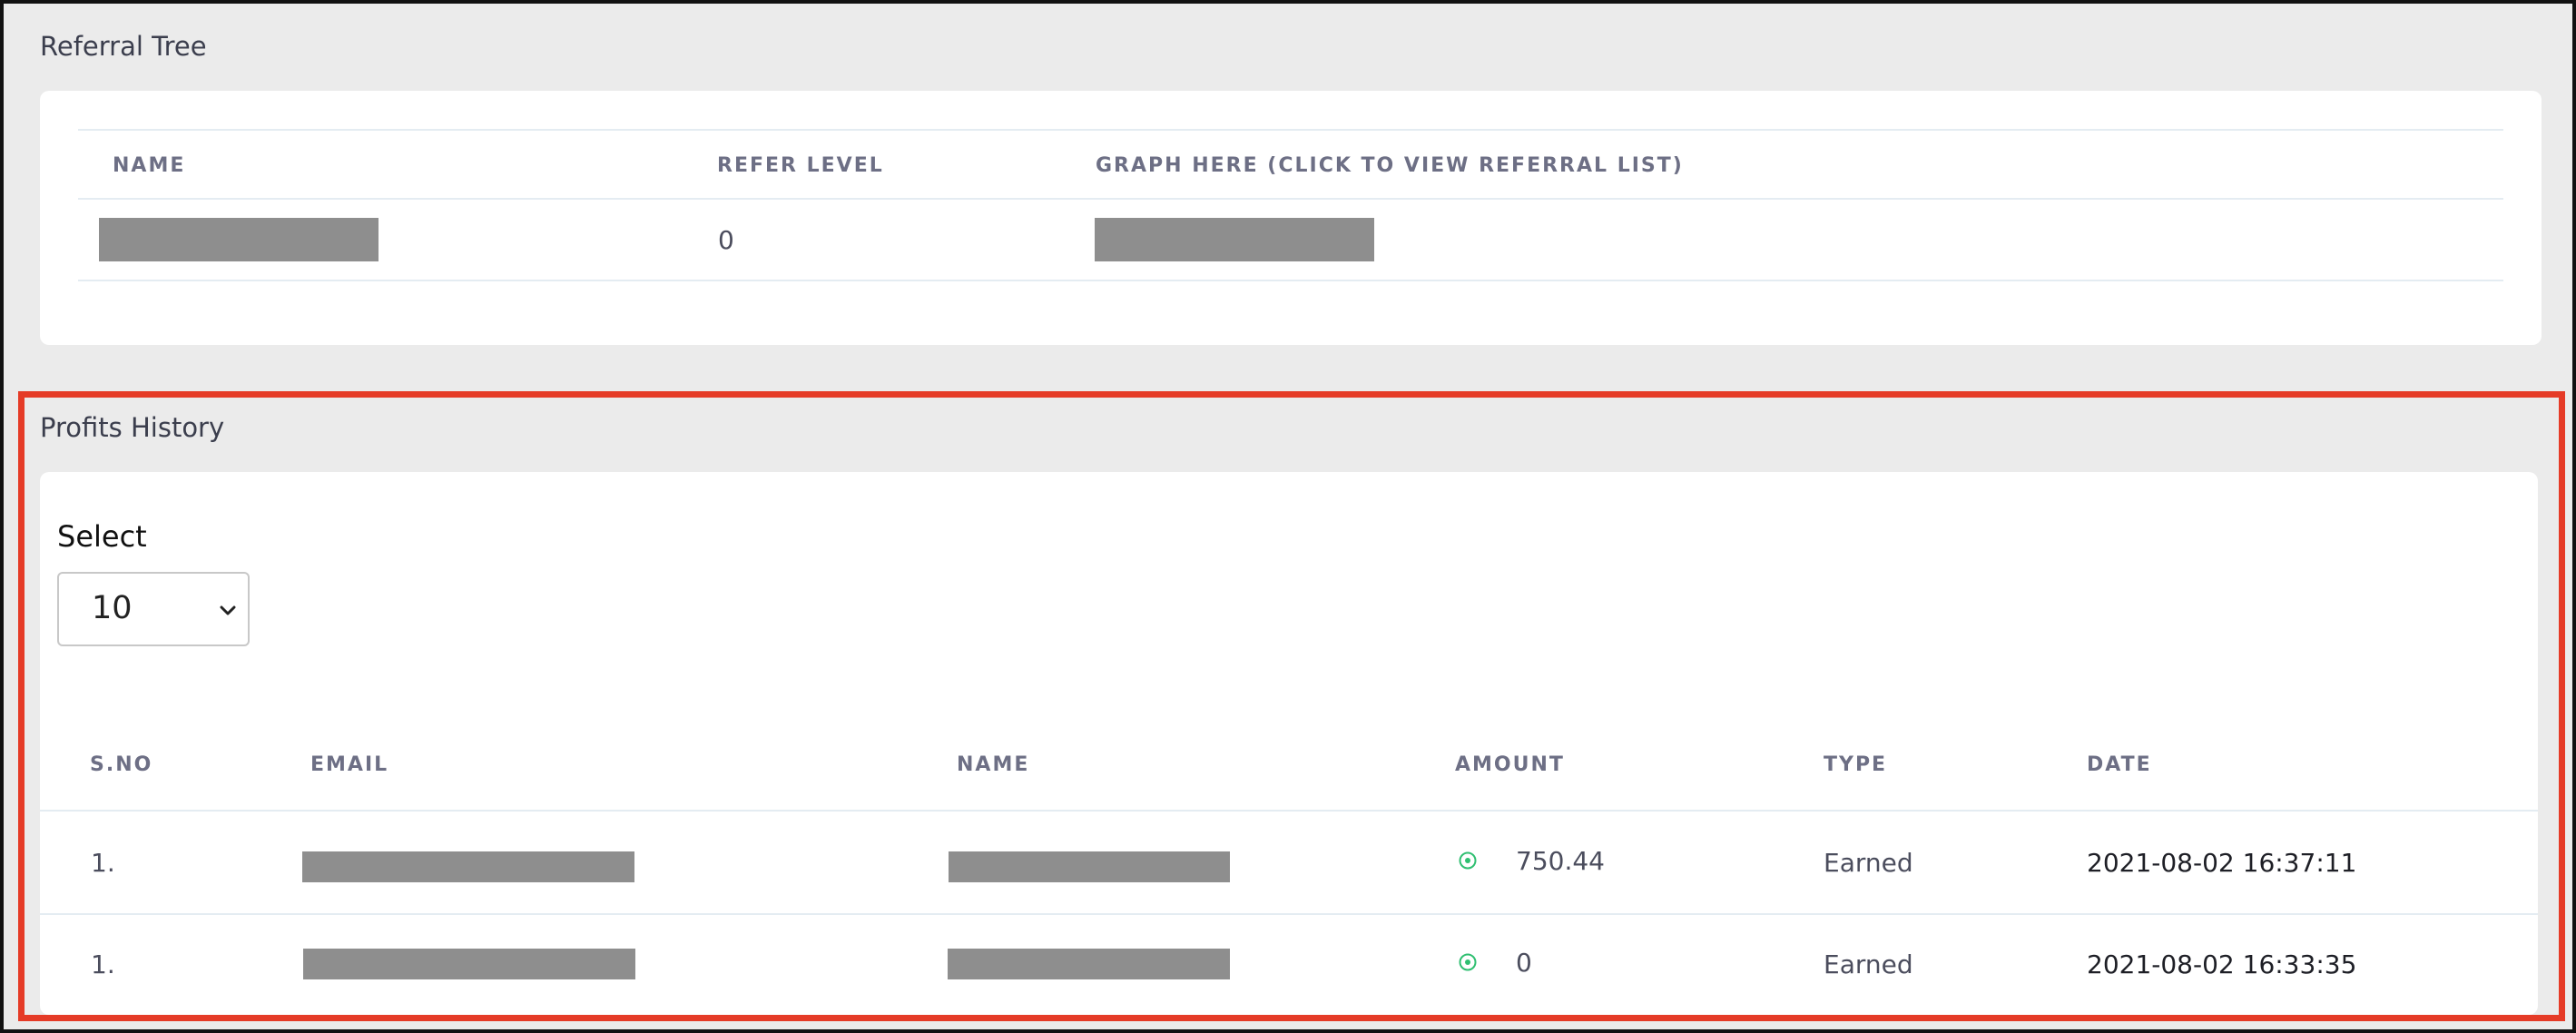 The height and width of the screenshot is (1033, 2576). Describe the element at coordinates (123, 47) in the screenshot. I see `referral-tree-title: Referral Tree` at that location.